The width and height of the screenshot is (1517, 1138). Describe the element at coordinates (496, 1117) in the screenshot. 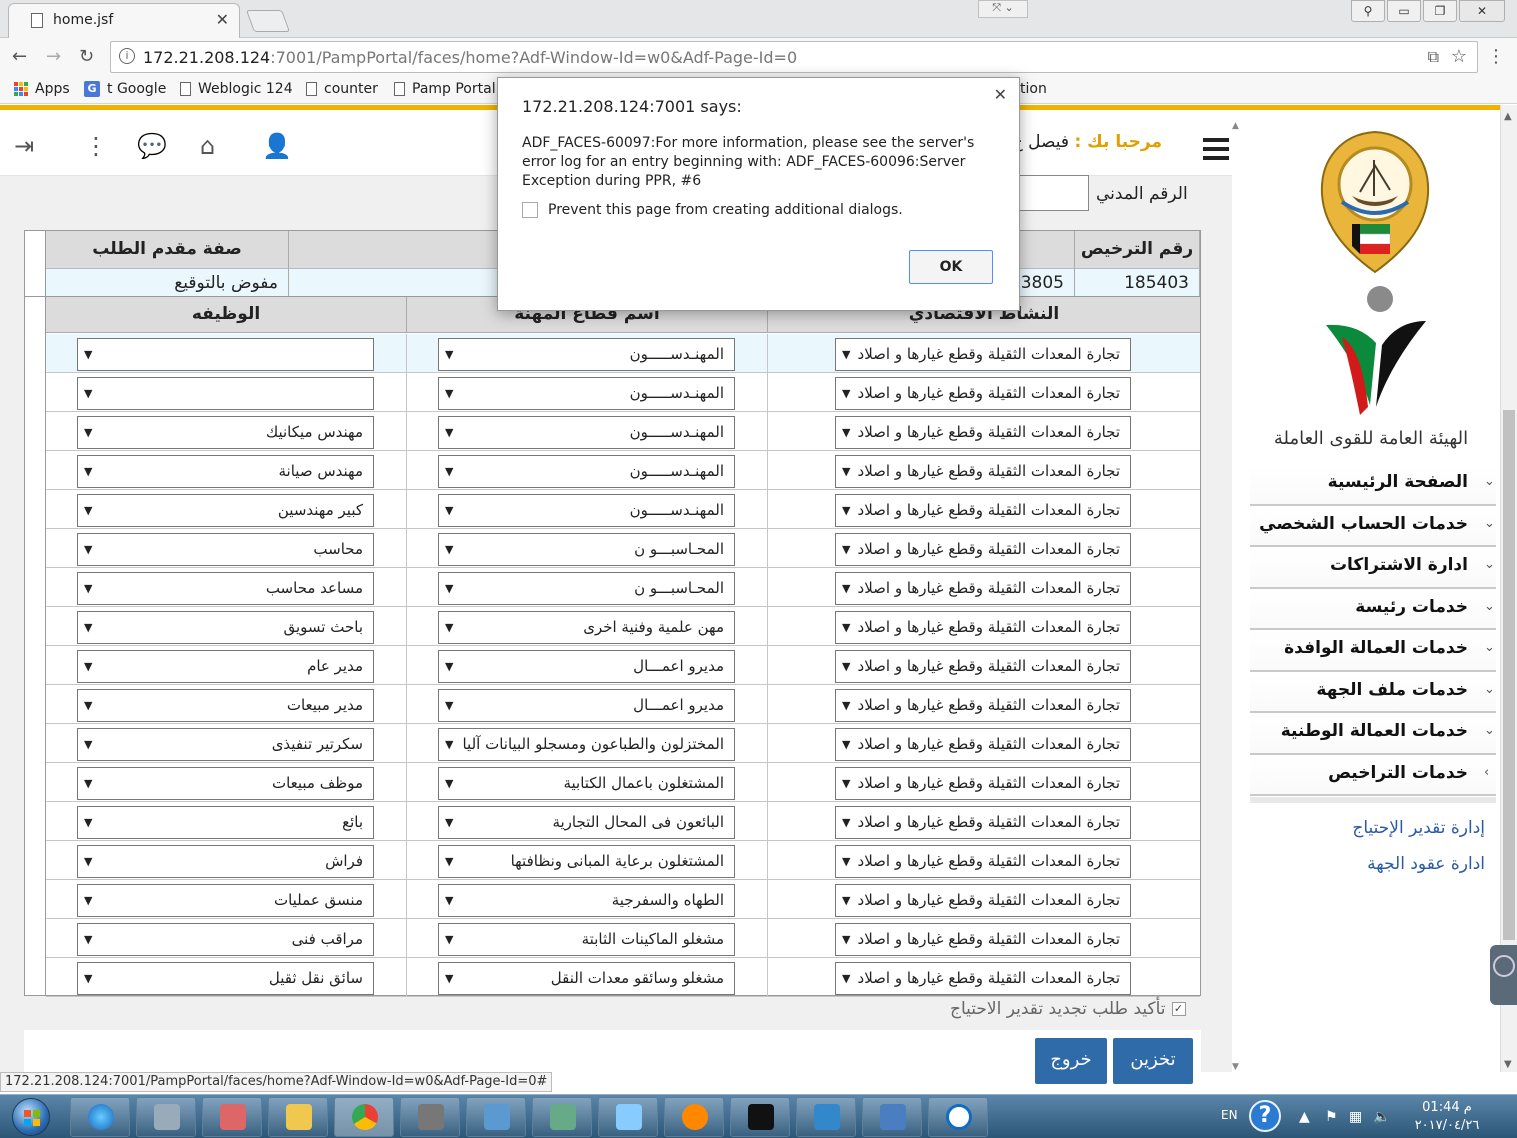

I see `taskbar-app-image` at that location.